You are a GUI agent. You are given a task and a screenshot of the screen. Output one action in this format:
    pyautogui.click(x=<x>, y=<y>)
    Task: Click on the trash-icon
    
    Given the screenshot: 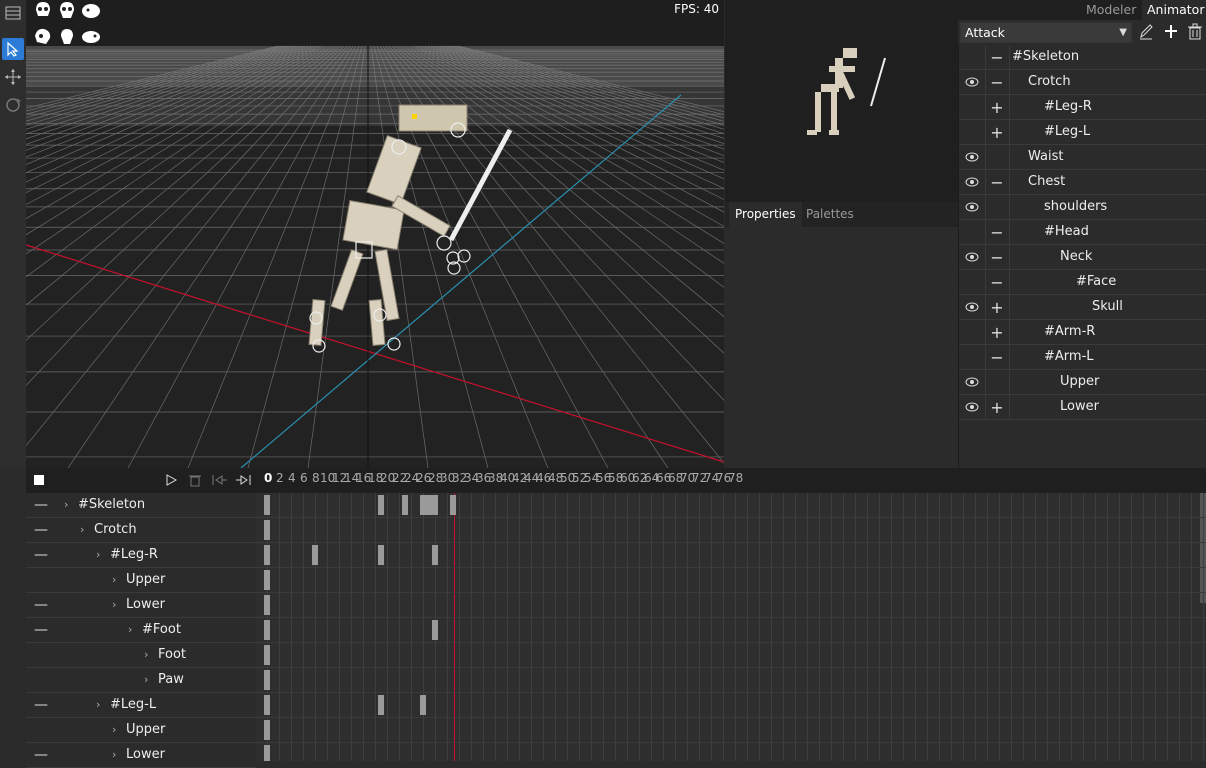 What is the action you would take?
    pyautogui.click(x=195, y=482)
    